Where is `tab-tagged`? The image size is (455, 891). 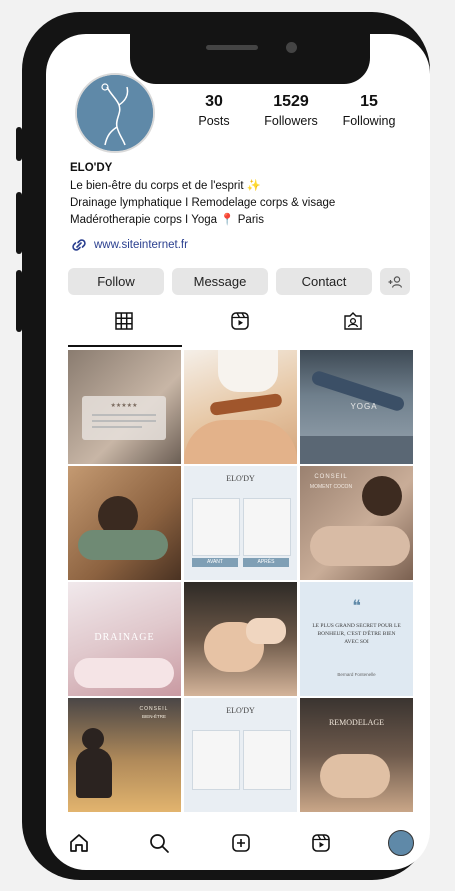 tab-tagged is located at coordinates (353, 323).